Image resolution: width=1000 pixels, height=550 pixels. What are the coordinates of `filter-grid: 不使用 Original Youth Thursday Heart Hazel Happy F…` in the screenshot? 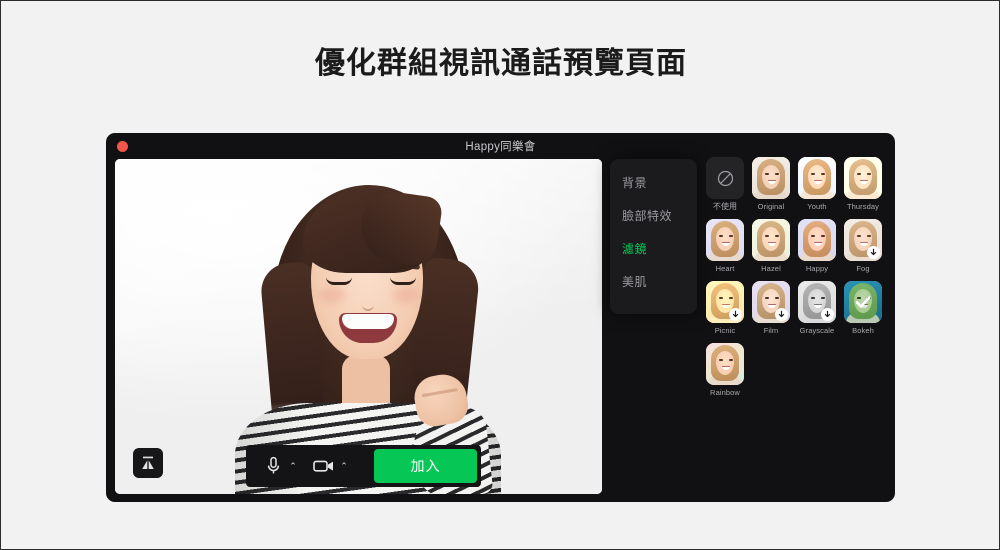 It's located at (798, 281).